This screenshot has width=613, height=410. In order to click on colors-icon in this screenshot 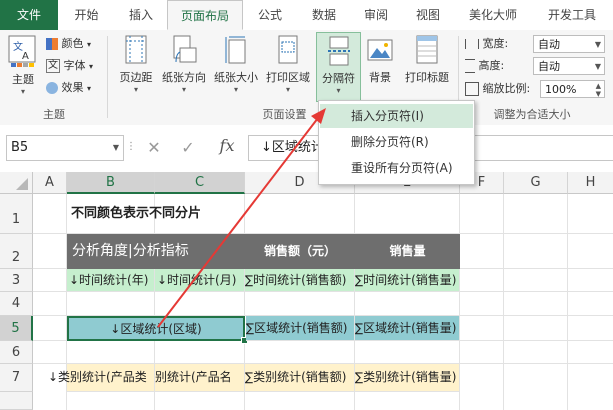, I will do `click(52, 44)`.